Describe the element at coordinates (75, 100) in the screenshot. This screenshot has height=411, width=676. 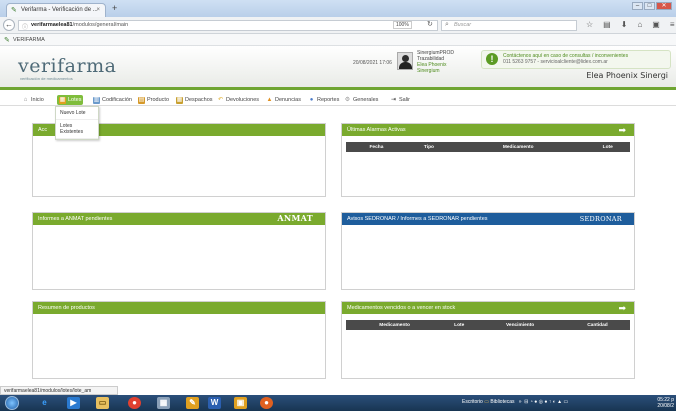
I see `nav-label: Lotes` at that location.